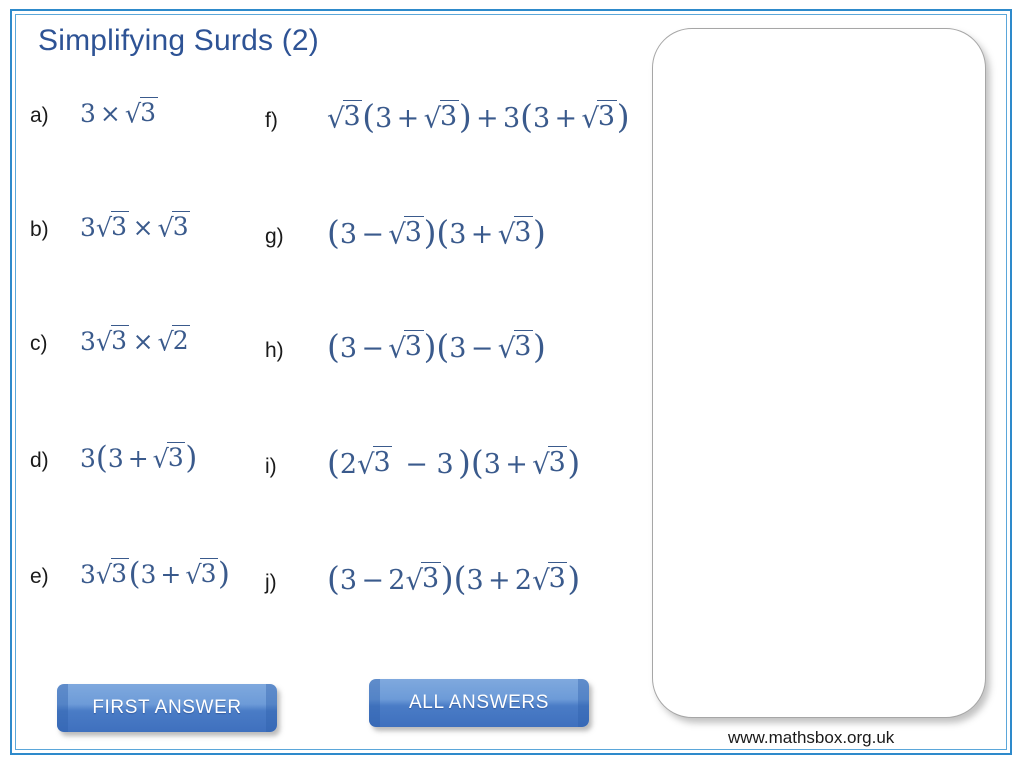 The height and width of the screenshot is (768, 1024). I want to click on question-row-d: d) 3(3 + √3), so click(114, 458).